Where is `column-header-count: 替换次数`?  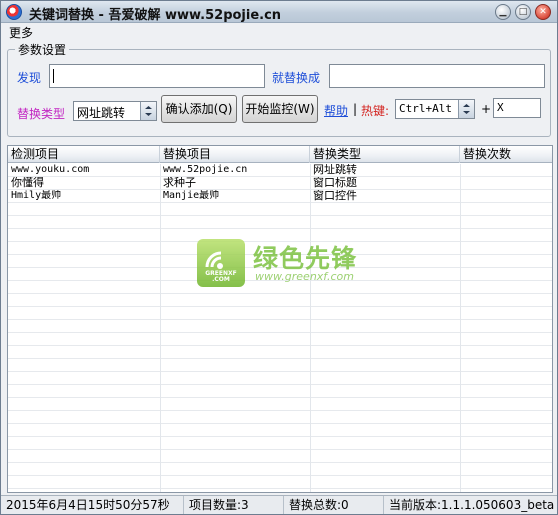 column-header-count: 替换次数 is located at coordinates (506, 154).